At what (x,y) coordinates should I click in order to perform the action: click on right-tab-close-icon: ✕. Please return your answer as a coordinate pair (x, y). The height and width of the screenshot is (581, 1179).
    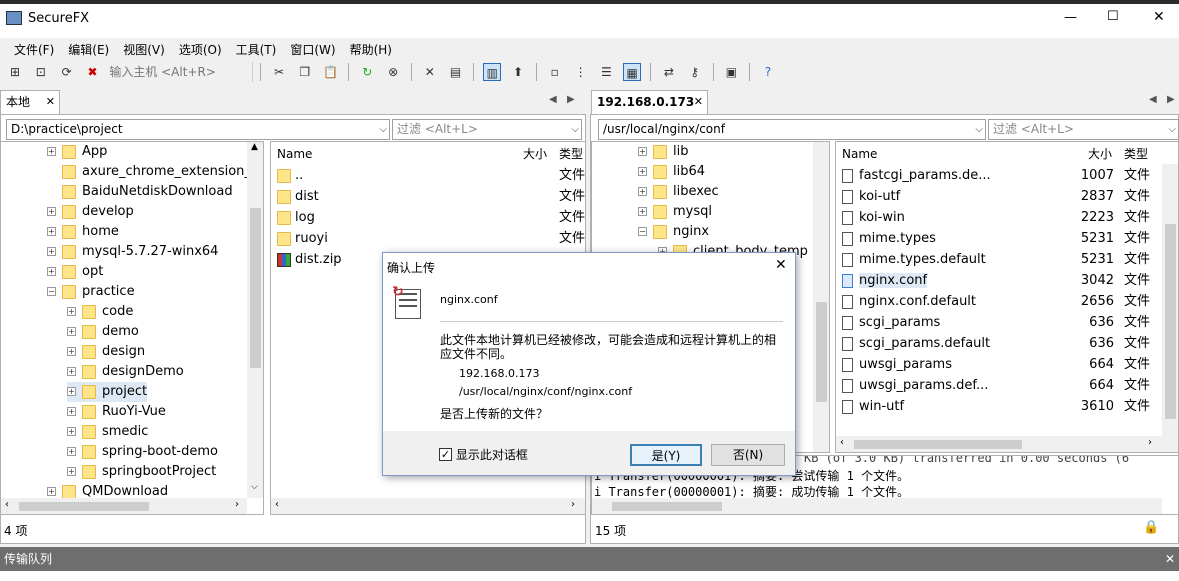
    Looking at the image, I should click on (698, 102).